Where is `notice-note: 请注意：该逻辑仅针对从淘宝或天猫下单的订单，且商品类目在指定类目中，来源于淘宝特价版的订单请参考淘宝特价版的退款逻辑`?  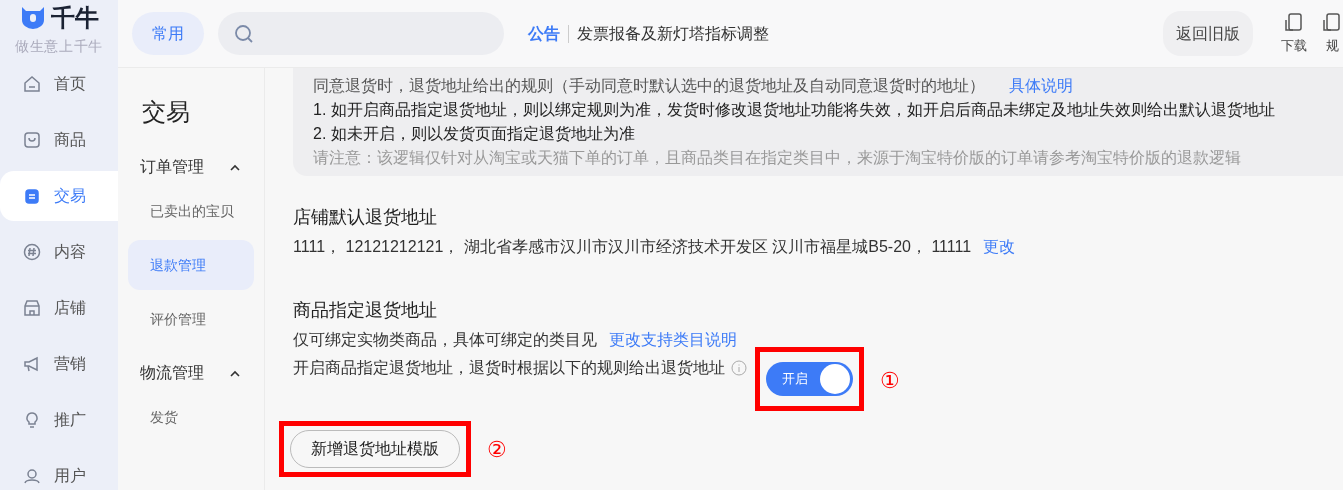 notice-note: 请注意：该逻辑仅针对从淘宝或天猫下单的订单，且商品类目在指定类目中，来源于淘宝特价版的订单请参考淘宝特价版的退款逻辑 is located at coordinates (777, 158).